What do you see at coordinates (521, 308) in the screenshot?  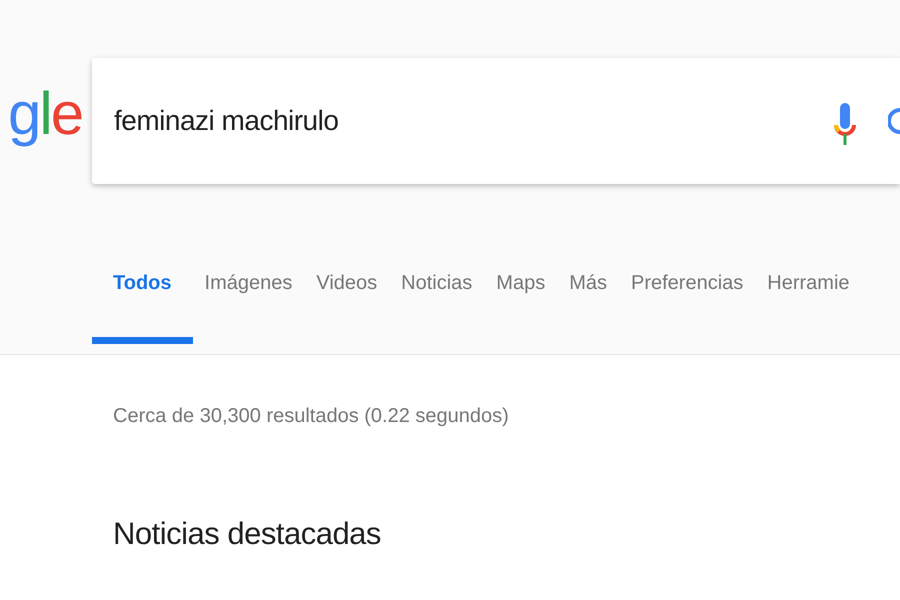 I see `search-tab: Maps` at bounding box center [521, 308].